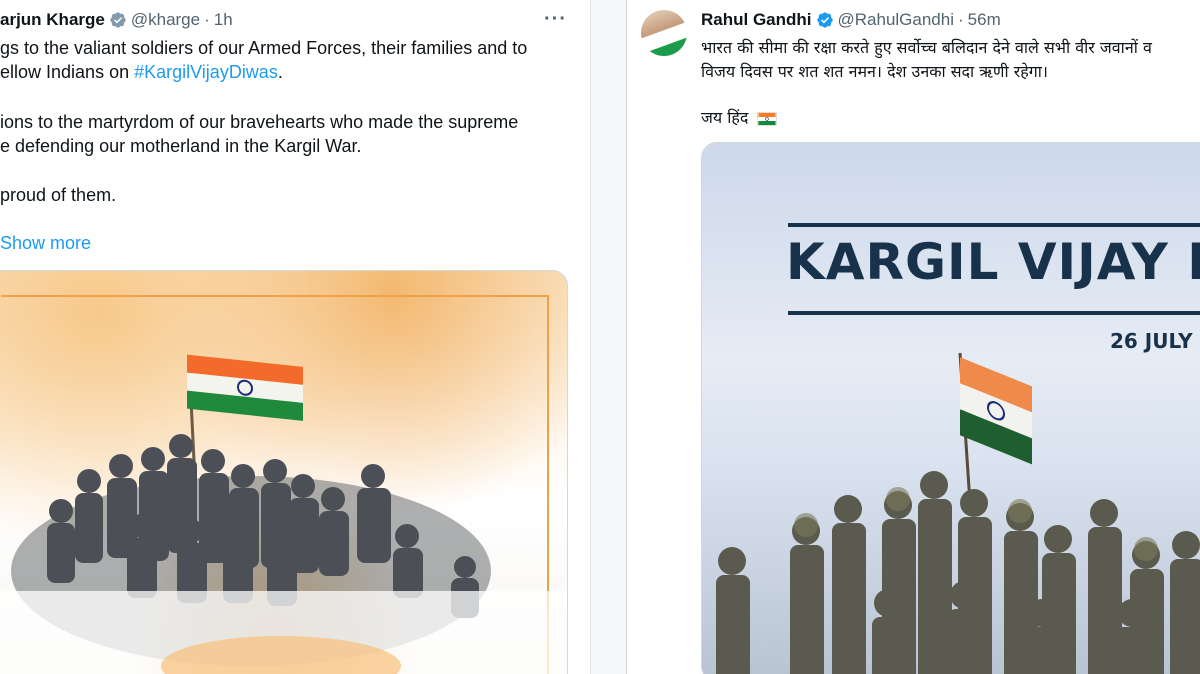 This screenshot has width=1200, height=674. I want to click on tweet-time: 56m, so click(984, 20).